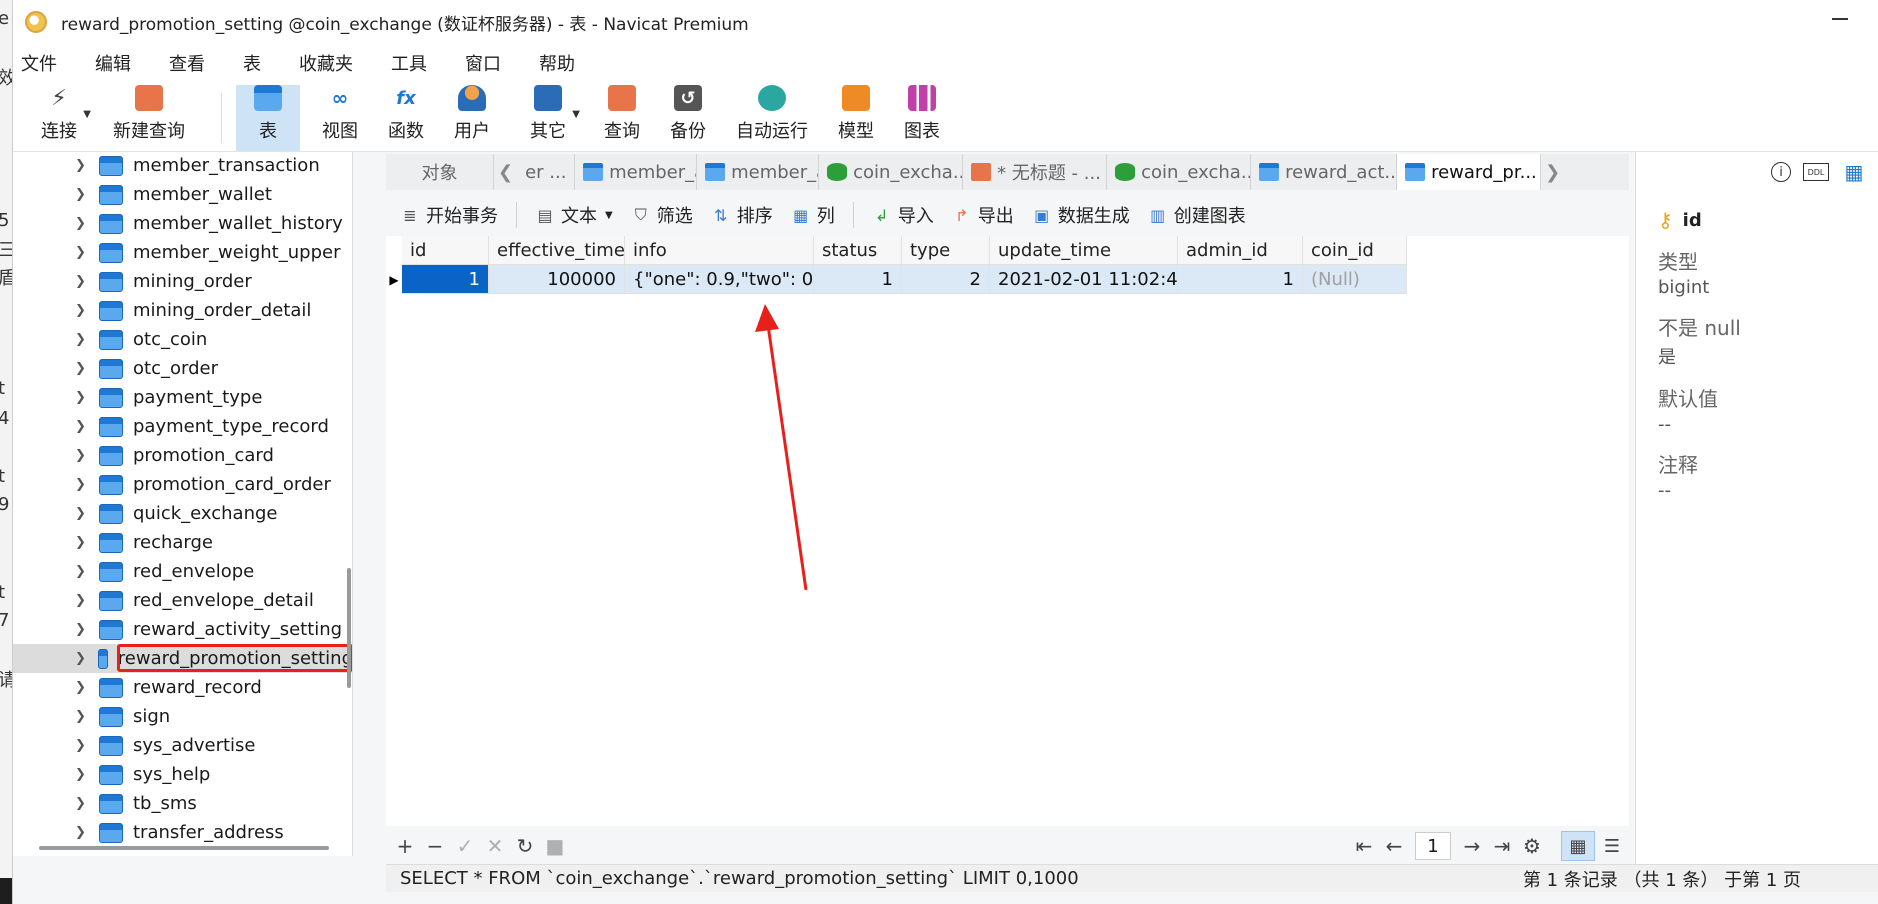 The height and width of the screenshot is (904, 1878). What do you see at coordinates (574, 215) in the screenshot?
I see `text-button: ▤ 文本 ▼` at bounding box center [574, 215].